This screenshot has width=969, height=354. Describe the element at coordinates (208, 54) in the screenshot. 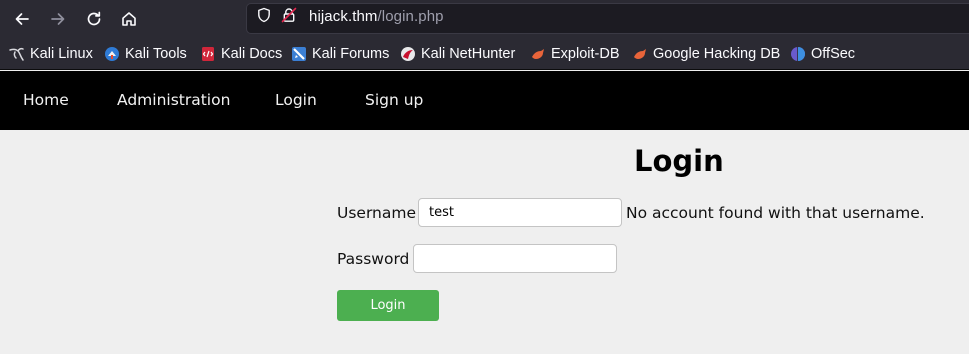

I see `kali-docs-icon` at that location.